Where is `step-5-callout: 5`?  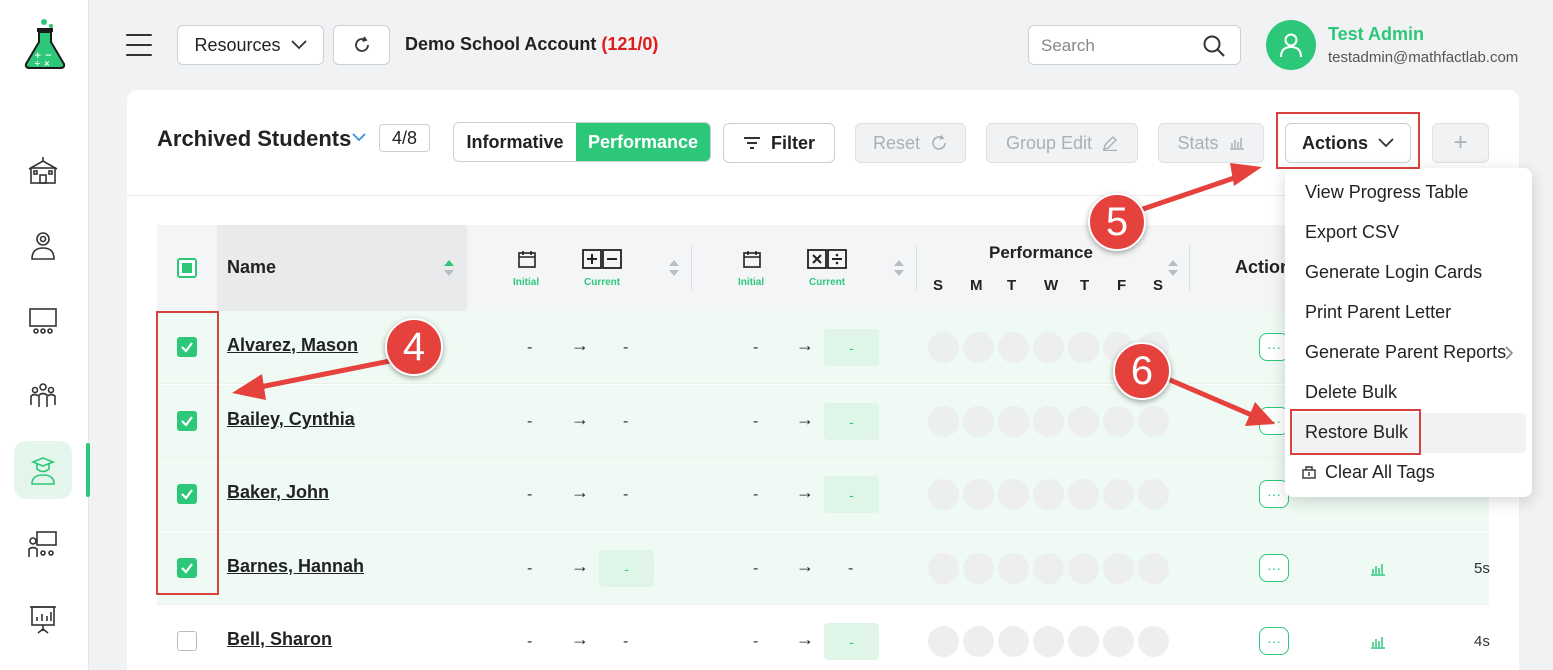
step-5-callout: 5 is located at coordinates (1117, 222).